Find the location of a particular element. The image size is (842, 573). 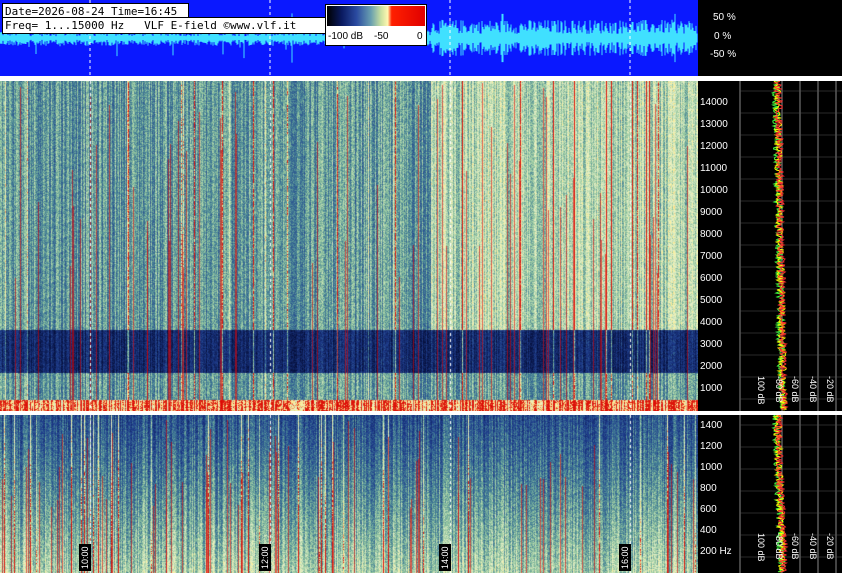

upper-freq-tick-label: 13000 is located at coordinates (714, 124).